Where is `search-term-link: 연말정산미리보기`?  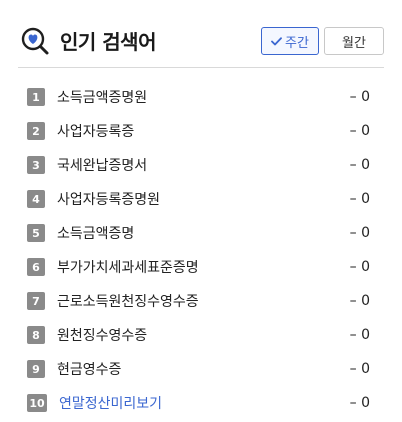
search-term-link: 연말정산미리보기 is located at coordinates (204, 403).